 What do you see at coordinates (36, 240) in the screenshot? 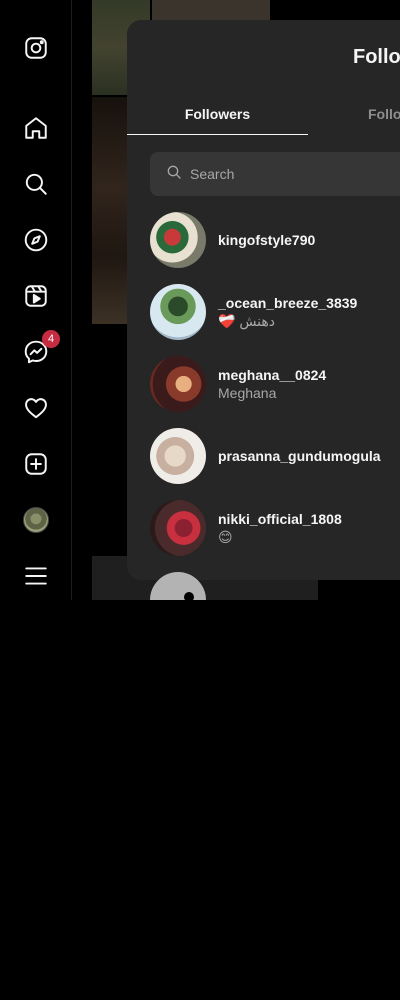
I see `explore-compass-icon` at bounding box center [36, 240].